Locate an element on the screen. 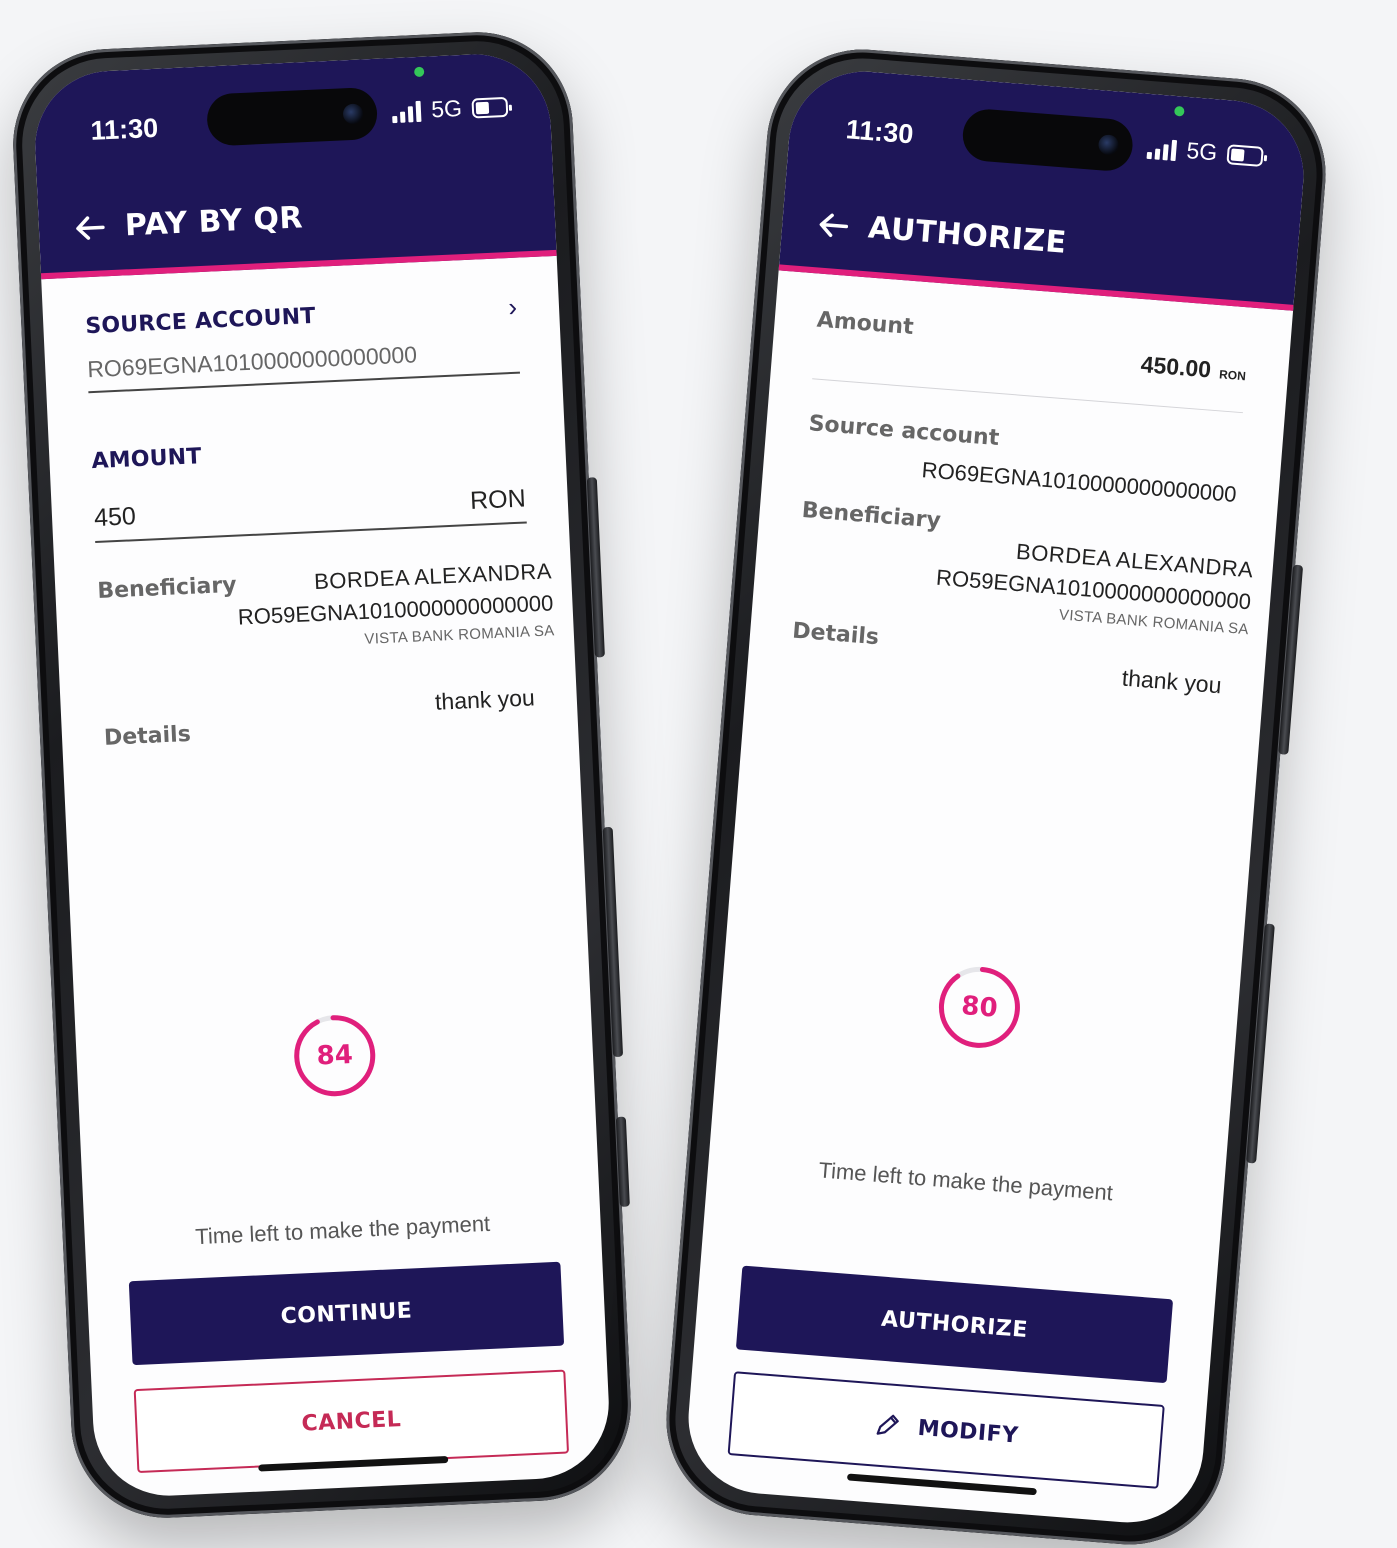 This screenshot has height=1548, width=1397. countdown-value: 84 is located at coordinates (334, 1055).